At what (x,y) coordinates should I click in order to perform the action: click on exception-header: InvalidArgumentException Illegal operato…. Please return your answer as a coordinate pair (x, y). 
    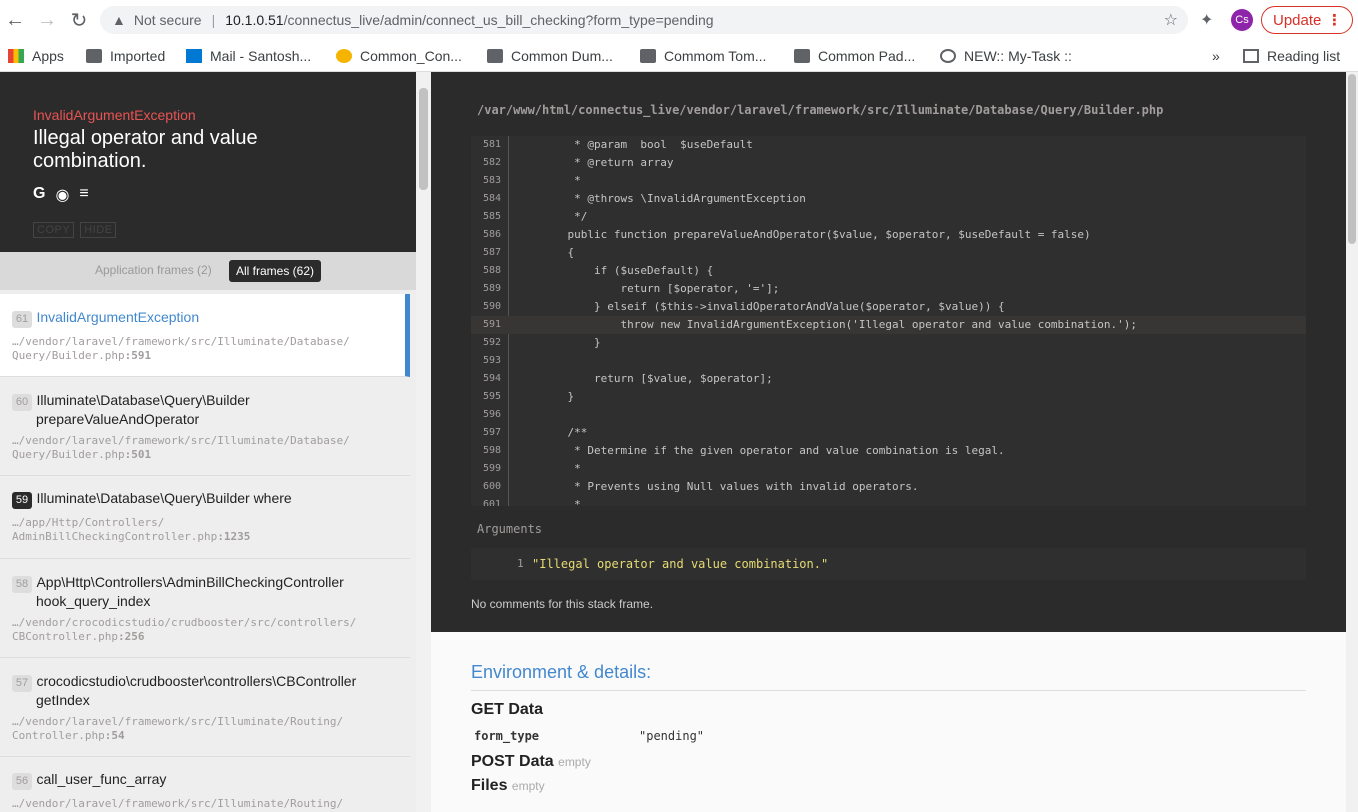
    Looking at the image, I should click on (208, 162).